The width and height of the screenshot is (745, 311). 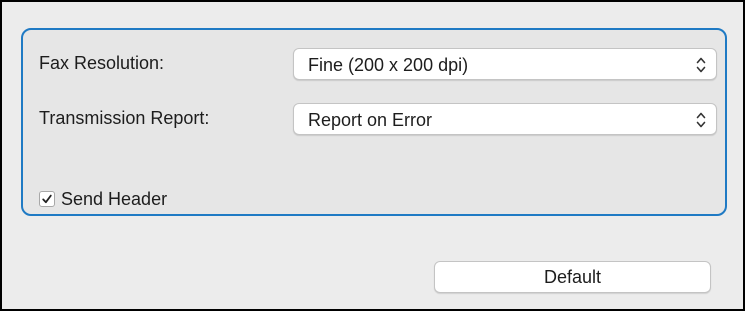 What do you see at coordinates (370, 120) in the screenshot?
I see `transmission-report-value: Report on Error` at bounding box center [370, 120].